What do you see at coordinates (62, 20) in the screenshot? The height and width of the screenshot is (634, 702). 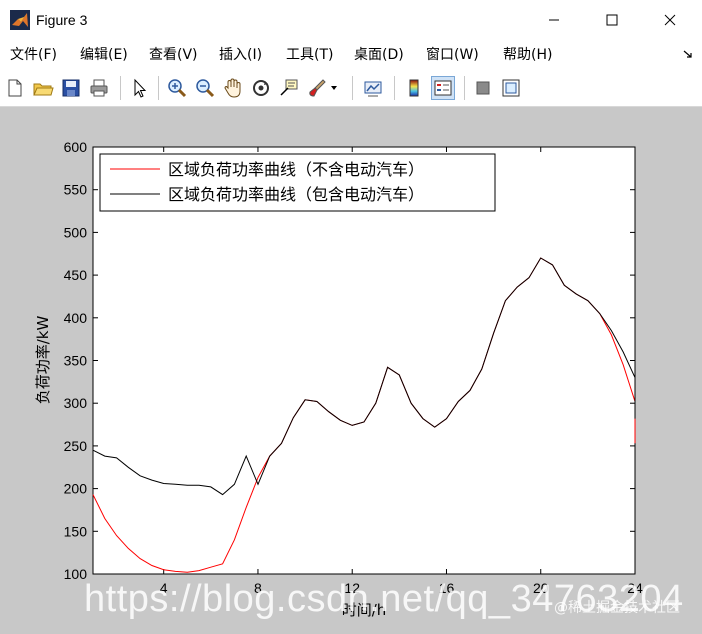 I see `window-title: Figure 3` at bounding box center [62, 20].